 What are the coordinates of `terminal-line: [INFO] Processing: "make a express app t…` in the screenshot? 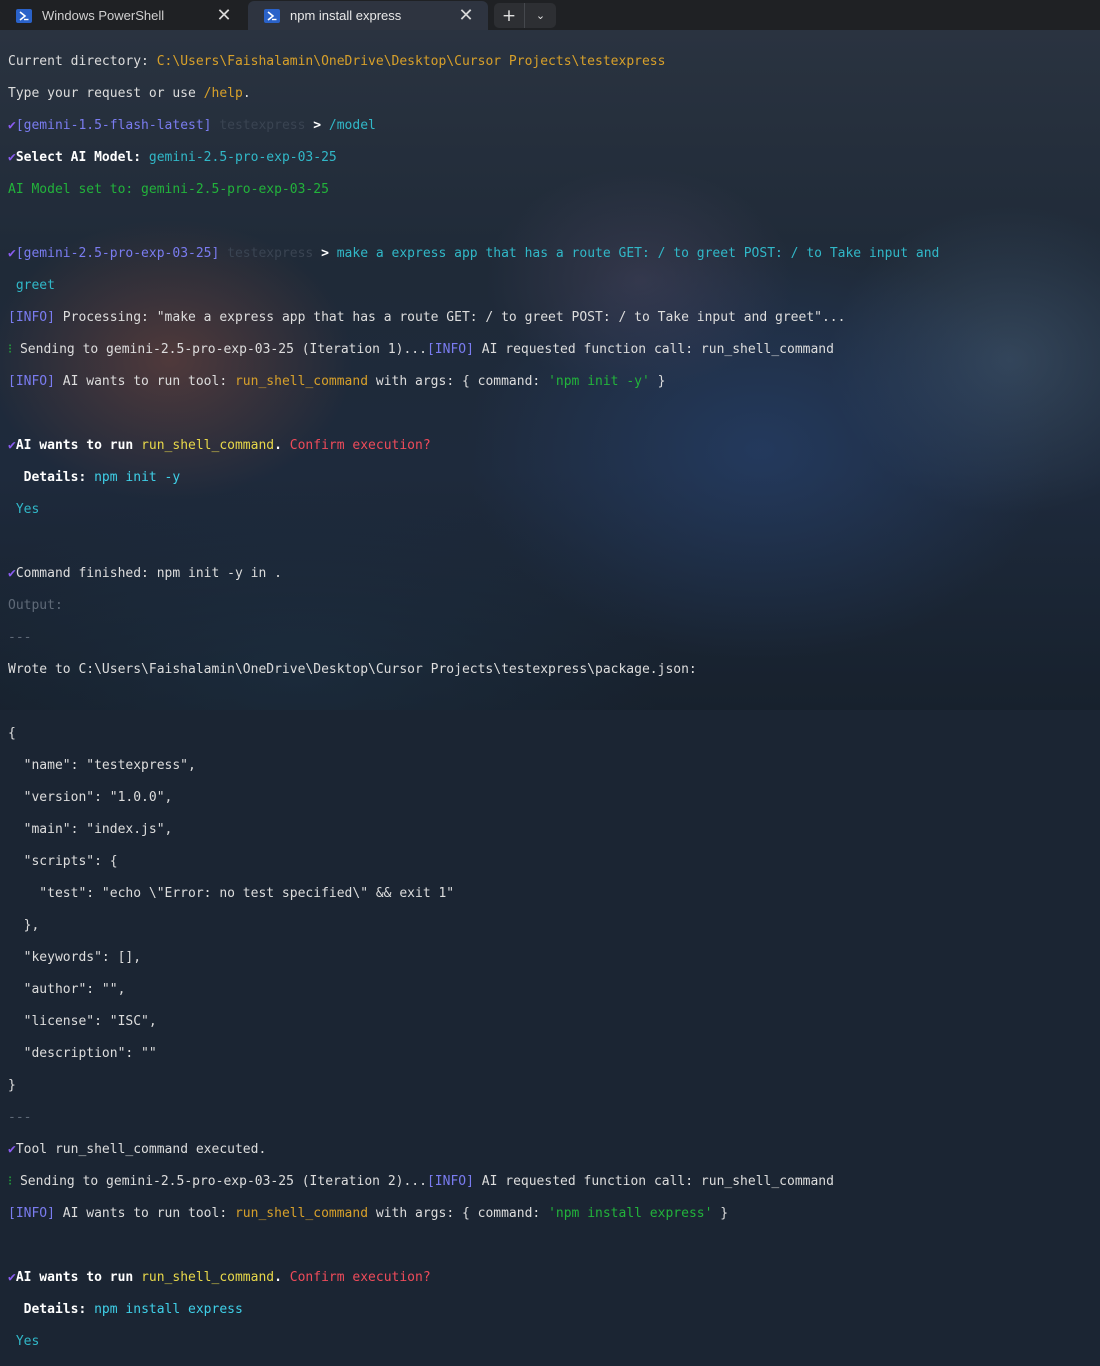 It's located at (427, 317).